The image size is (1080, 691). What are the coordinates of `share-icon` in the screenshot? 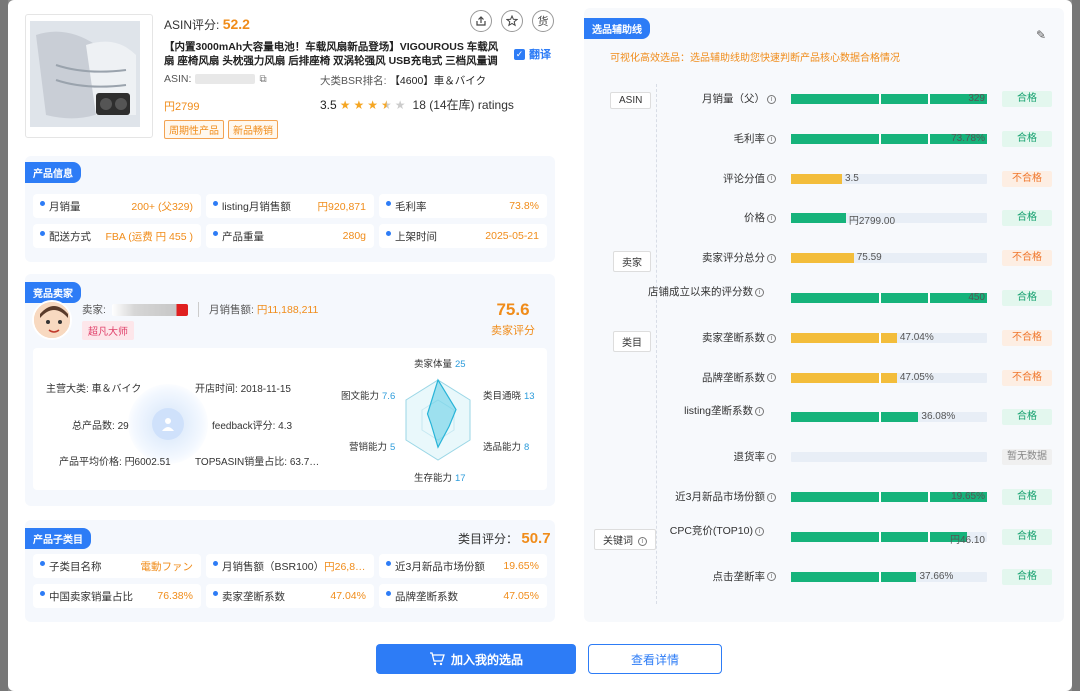 It's located at (481, 21).